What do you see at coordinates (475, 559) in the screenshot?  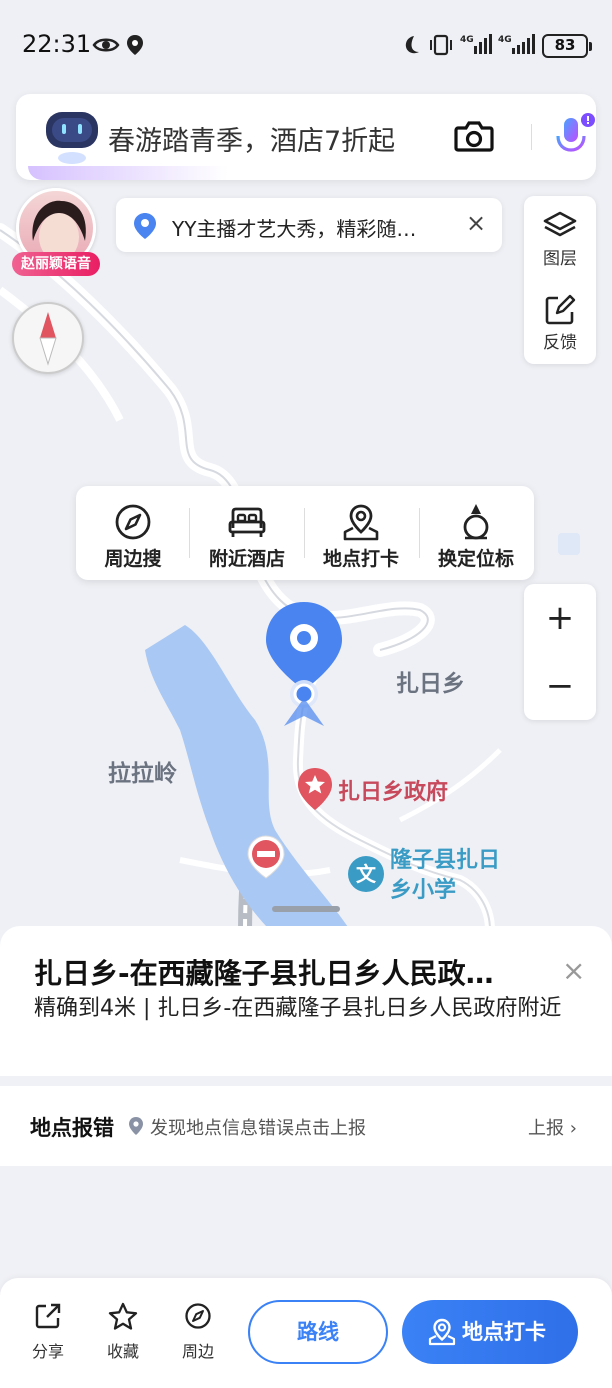 I see `change-marker-label: 换定位标` at bounding box center [475, 559].